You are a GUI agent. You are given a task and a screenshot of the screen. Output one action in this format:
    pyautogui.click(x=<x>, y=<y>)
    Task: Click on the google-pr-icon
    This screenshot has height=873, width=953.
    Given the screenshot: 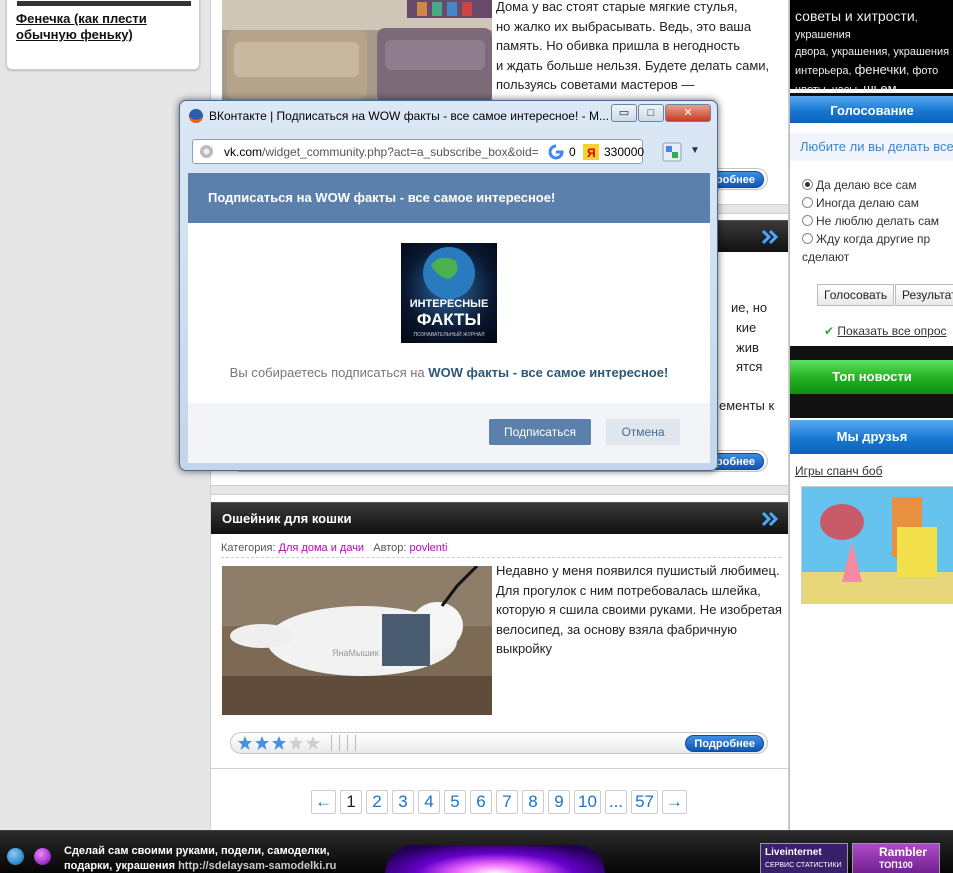 What is the action you would take?
    pyautogui.click(x=556, y=152)
    